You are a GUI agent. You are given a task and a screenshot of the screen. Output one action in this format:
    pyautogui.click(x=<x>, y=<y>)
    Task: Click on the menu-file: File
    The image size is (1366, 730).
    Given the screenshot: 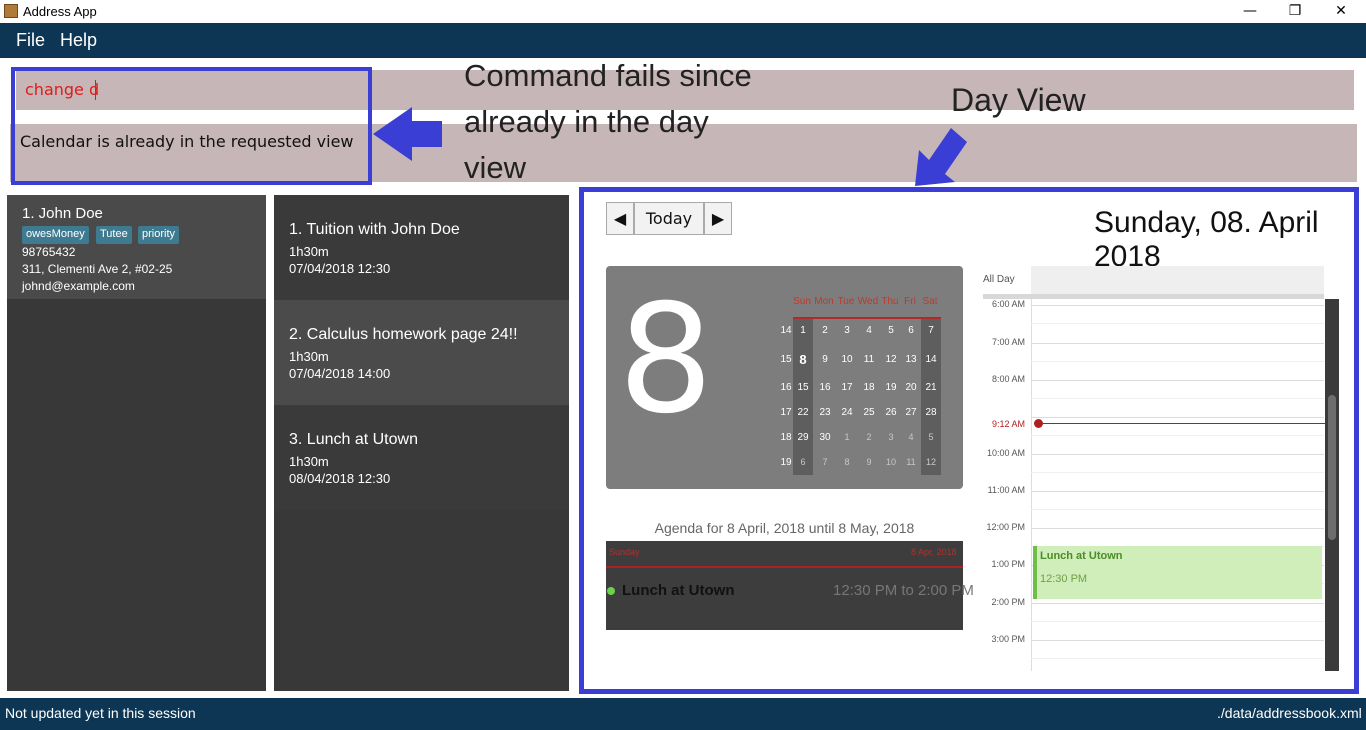 What is the action you would take?
    pyautogui.click(x=30, y=40)
    